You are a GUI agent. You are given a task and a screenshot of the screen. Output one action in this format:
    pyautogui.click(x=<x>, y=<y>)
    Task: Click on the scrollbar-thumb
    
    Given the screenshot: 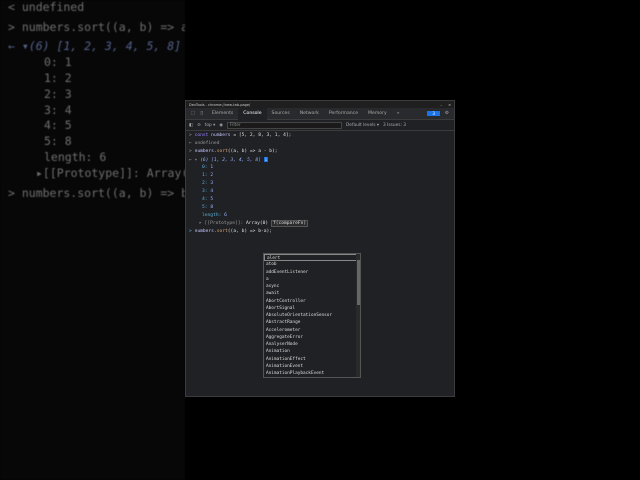 What is the action you would take?
    pyautogui.click(x=358, y=282)
    